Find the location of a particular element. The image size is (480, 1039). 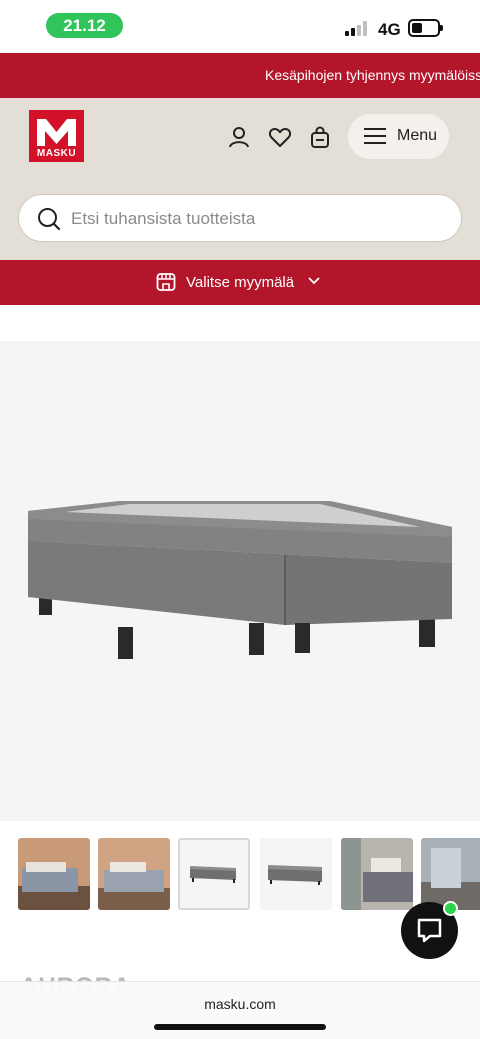

masku-logo: MASKU is located at coordinates (56, 136).